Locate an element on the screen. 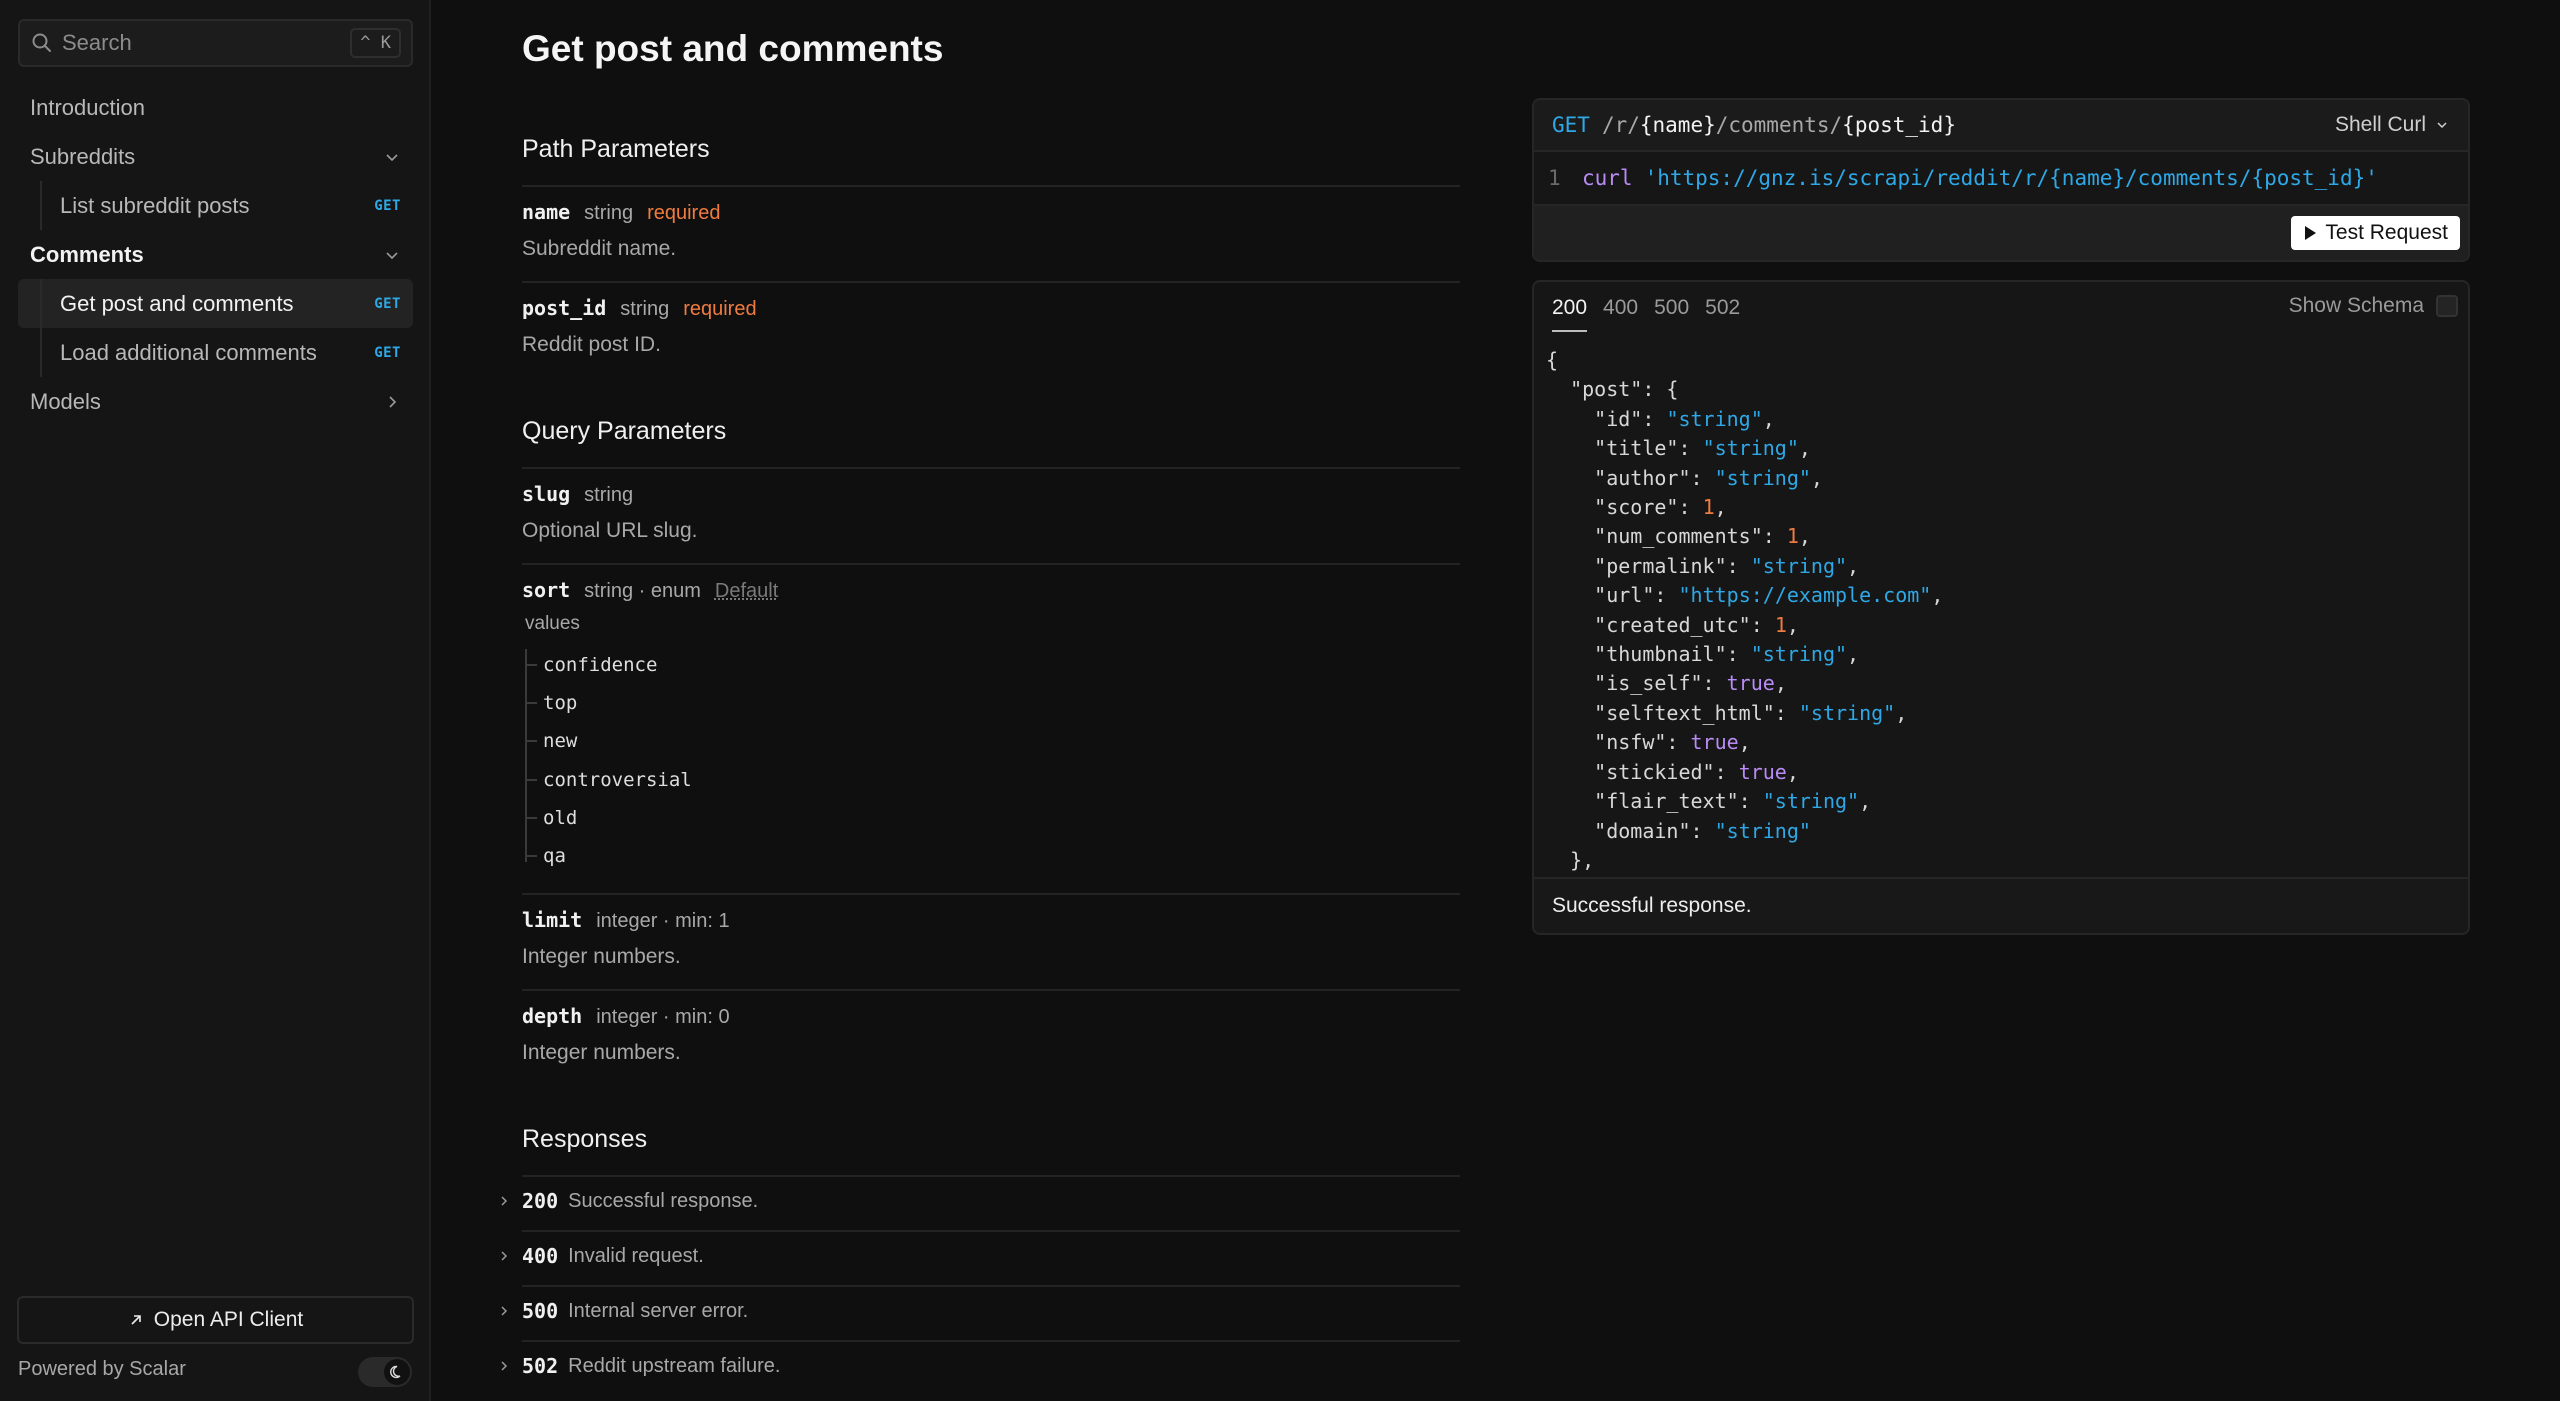 Image resolution: width=2560 pixels, height=1401 pixels. enum-value: qa is located at coordinates (545, 856).